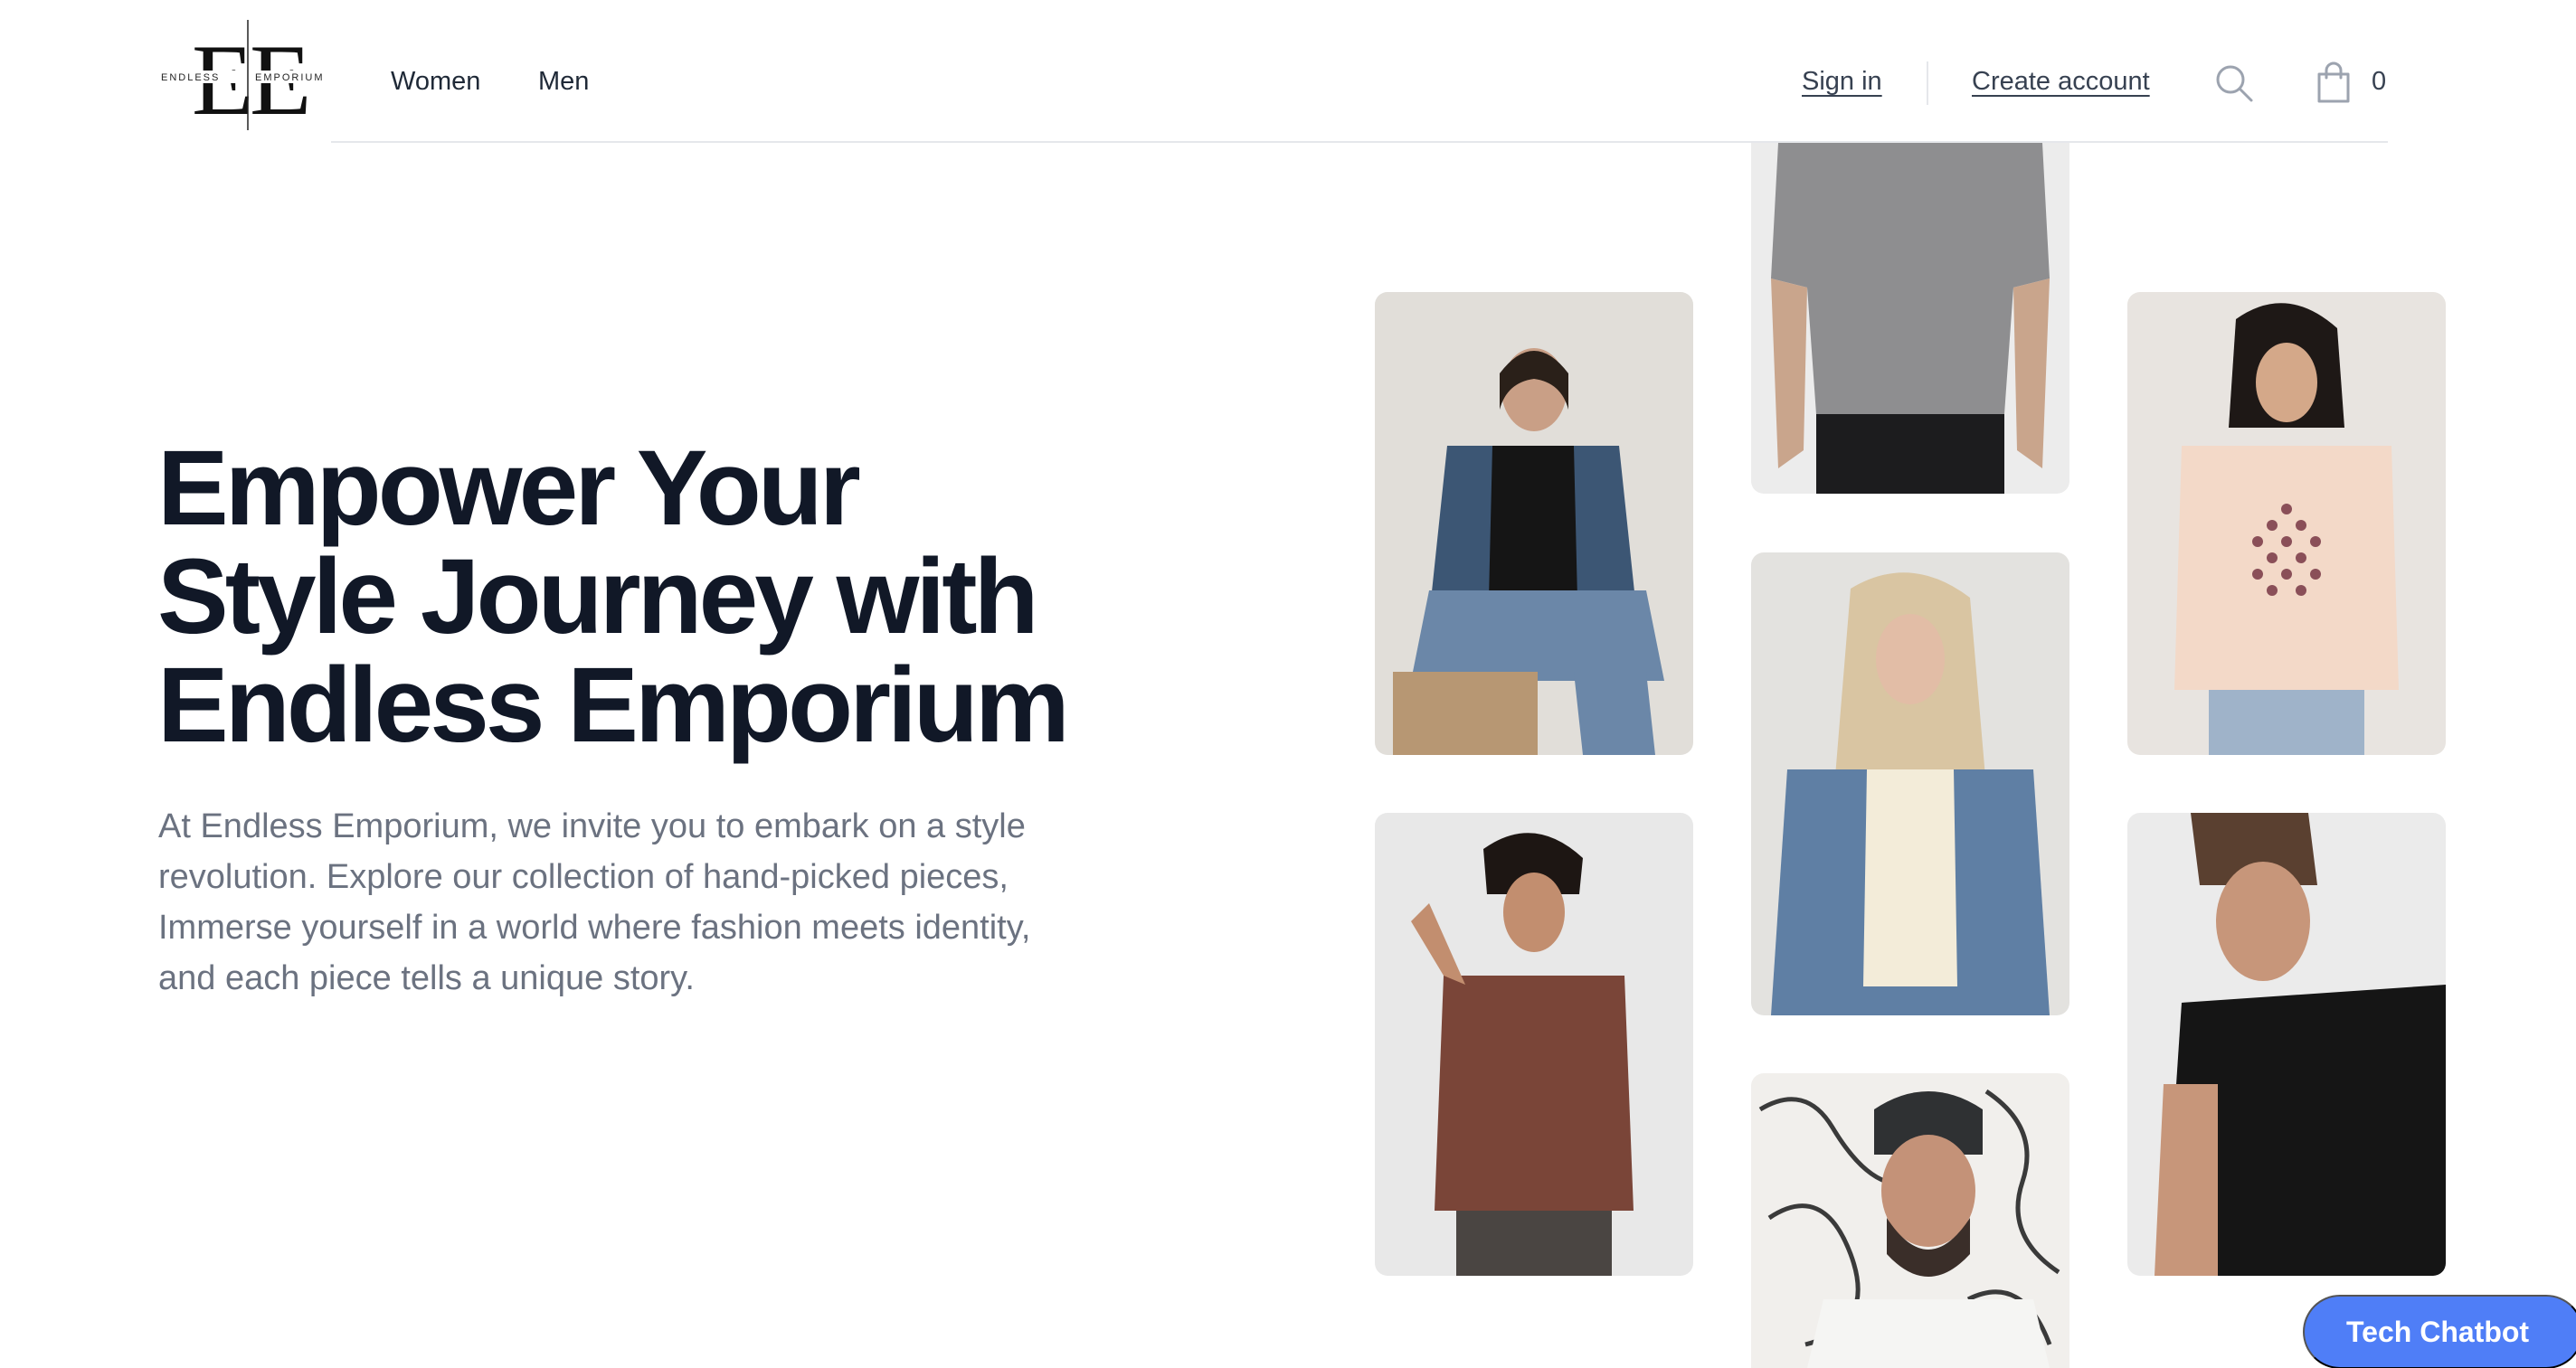 The image size is (2576, 1368). What do you see at coordinates (2234, 83) in the screenshot?
I see `search-icon` at bounding box center [2234, 83].